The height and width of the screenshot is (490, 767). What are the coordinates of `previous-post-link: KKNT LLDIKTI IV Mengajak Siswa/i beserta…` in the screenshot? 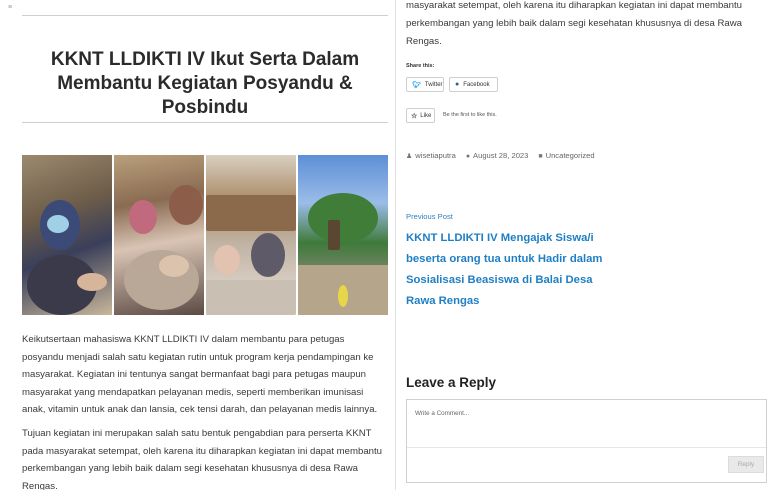 It's located at (511, 270).